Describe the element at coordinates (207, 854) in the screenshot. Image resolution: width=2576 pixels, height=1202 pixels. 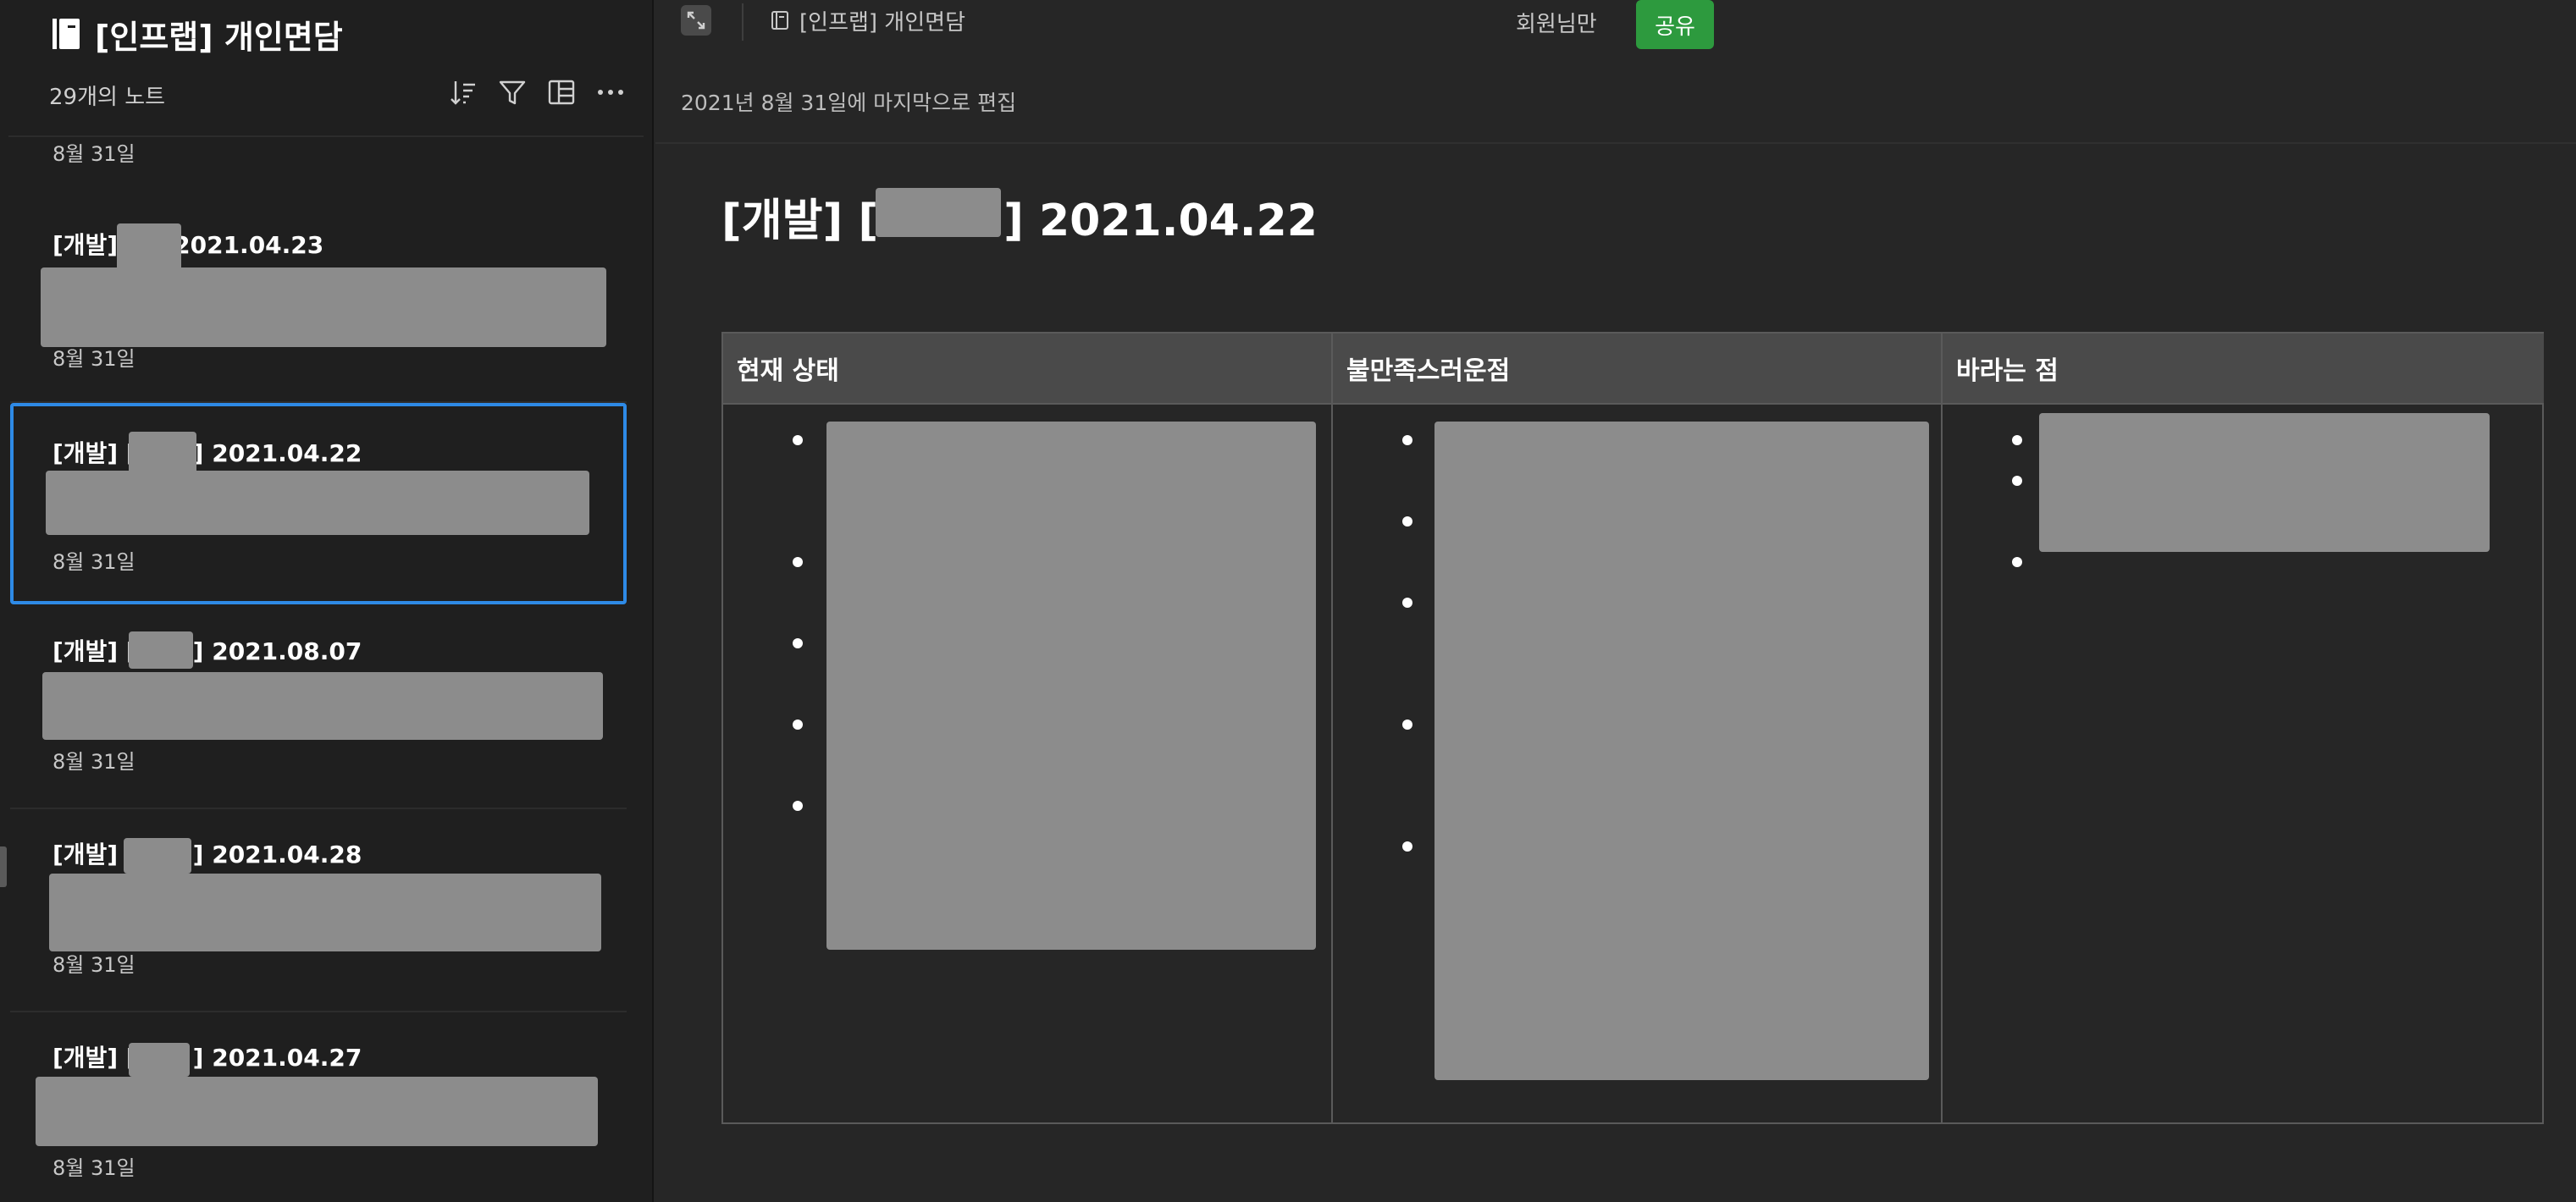
I see `note-title: [개발] [] 2021.04.28` at that location.